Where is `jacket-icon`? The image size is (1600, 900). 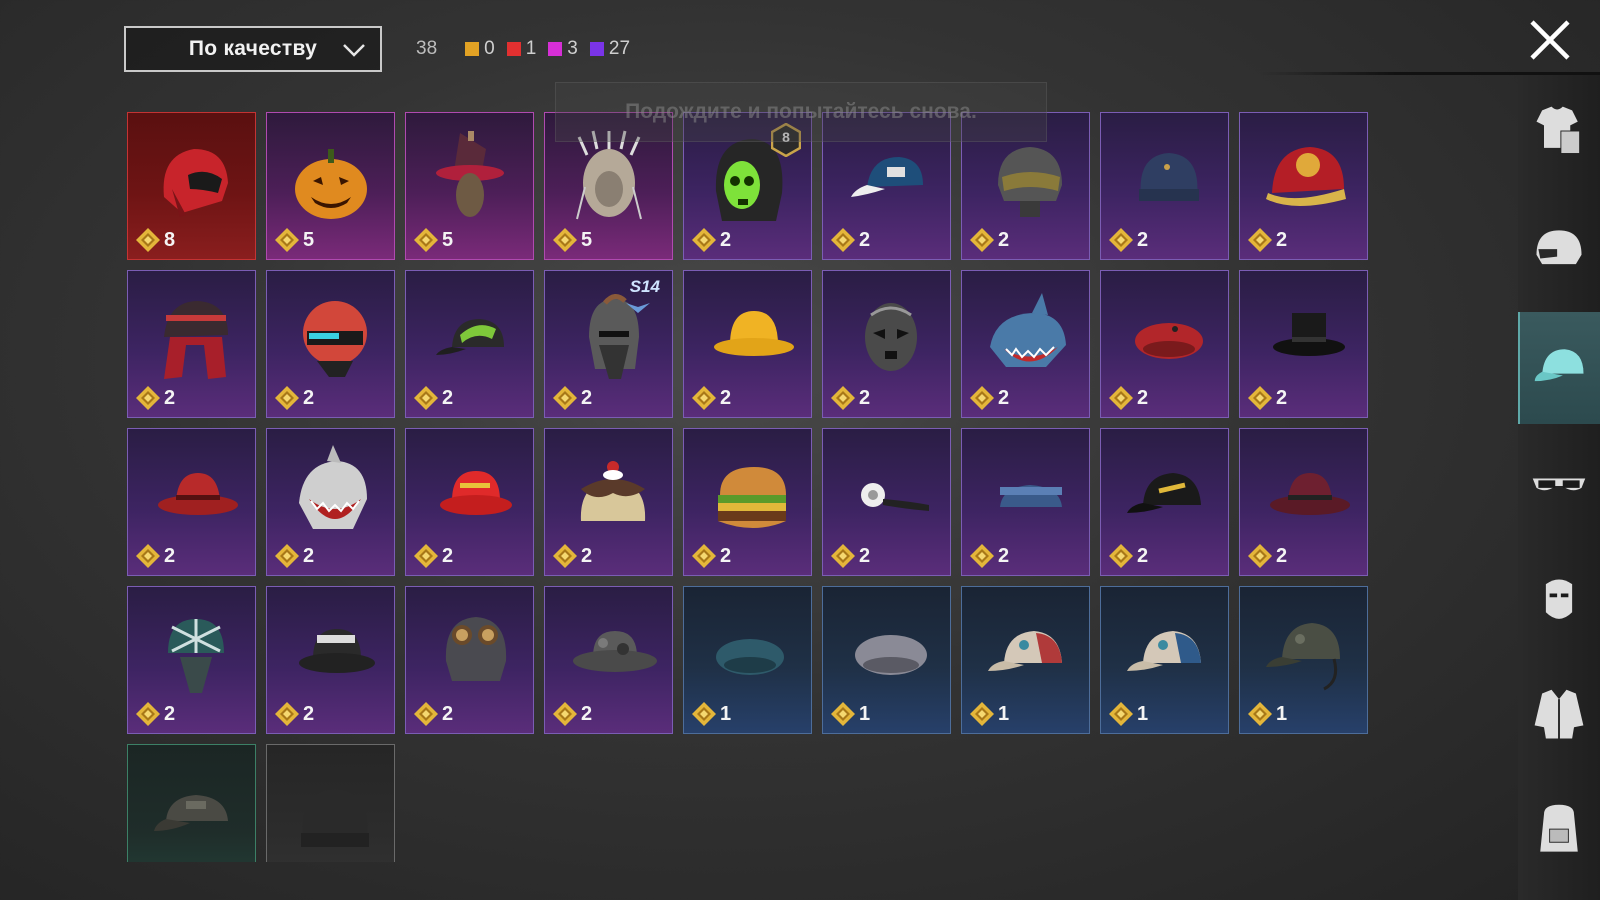 jacket-icon is located at coordinates (1559, 714).